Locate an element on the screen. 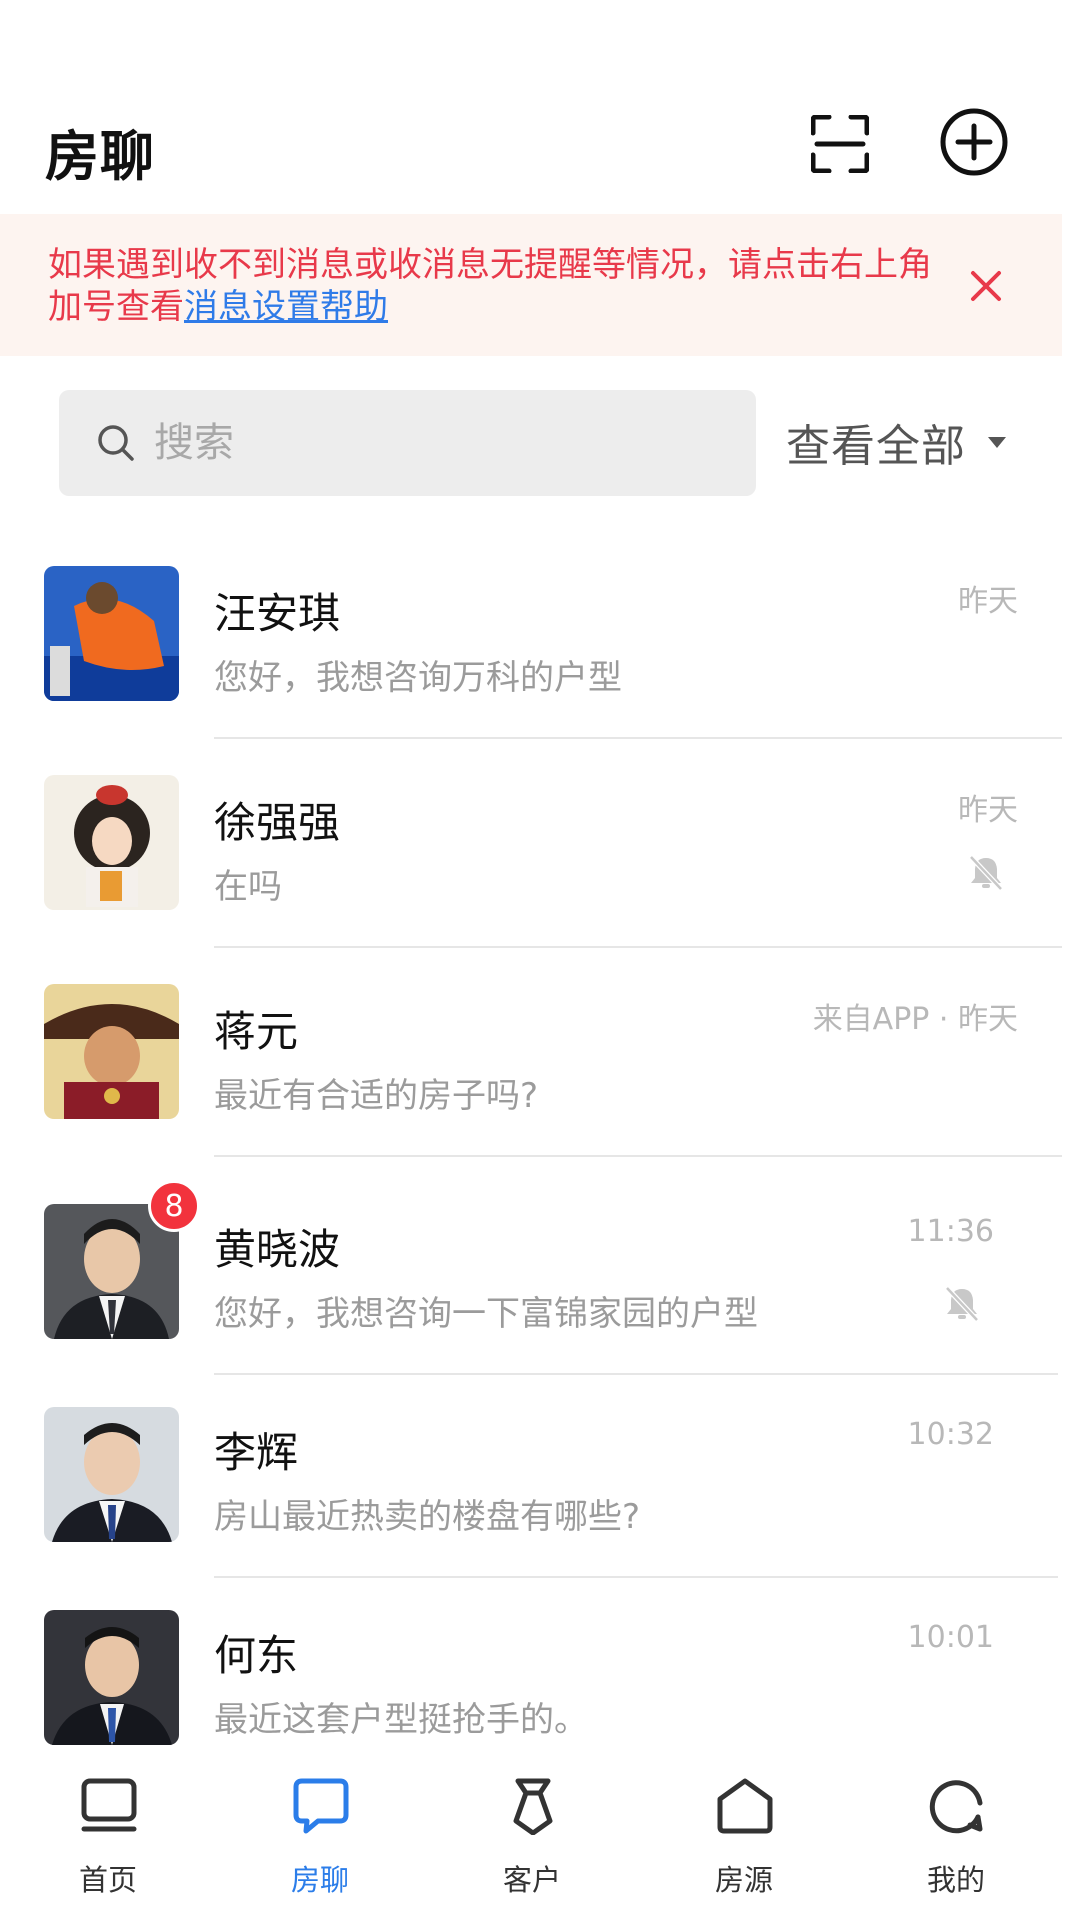 The width and height of the screenshot is (1080, 1920). notice-text: 如果遇到收不到消息或收消息无提醒等情况，请点击右上角加号查看消息设置帮助 is located at coordinates (498, 286).